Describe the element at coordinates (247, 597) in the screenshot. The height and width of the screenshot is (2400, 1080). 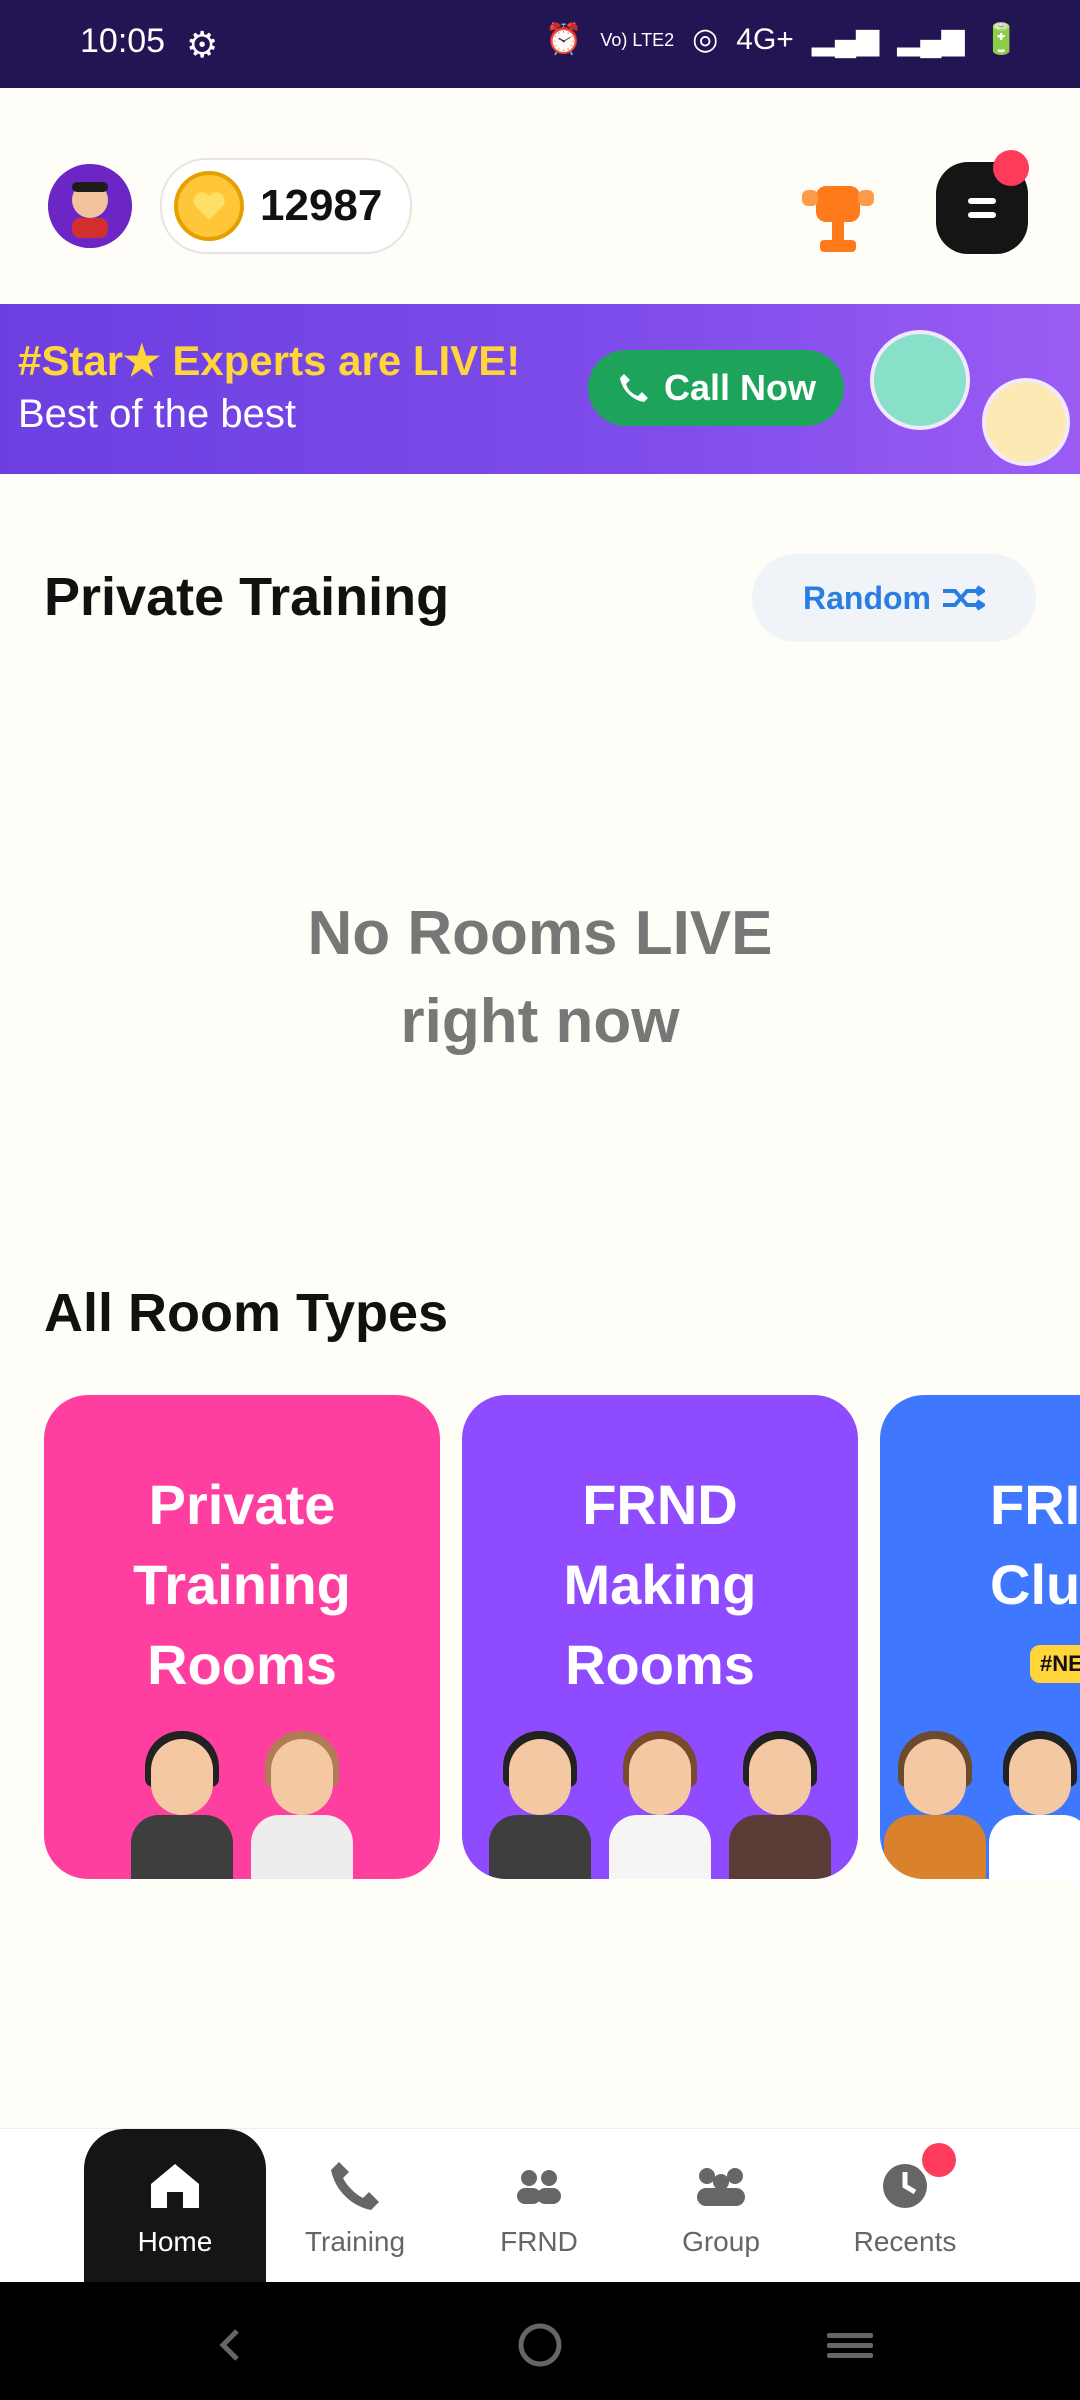
I see `private-training-title: Private Training` at that location.